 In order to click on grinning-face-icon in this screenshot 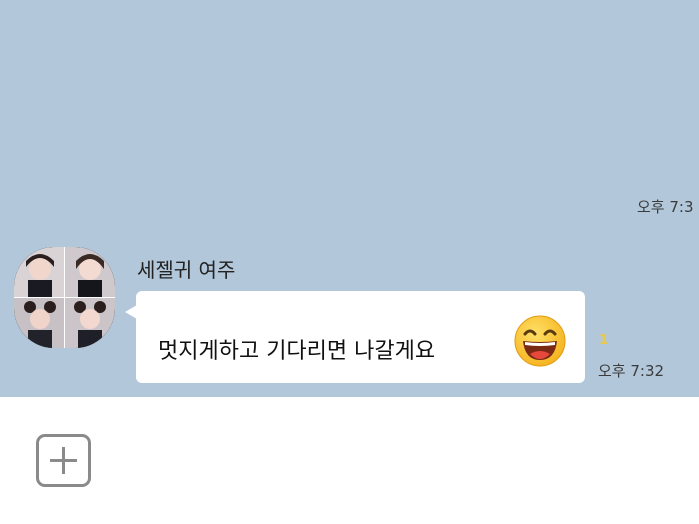, I will do `click(540, 341)`.